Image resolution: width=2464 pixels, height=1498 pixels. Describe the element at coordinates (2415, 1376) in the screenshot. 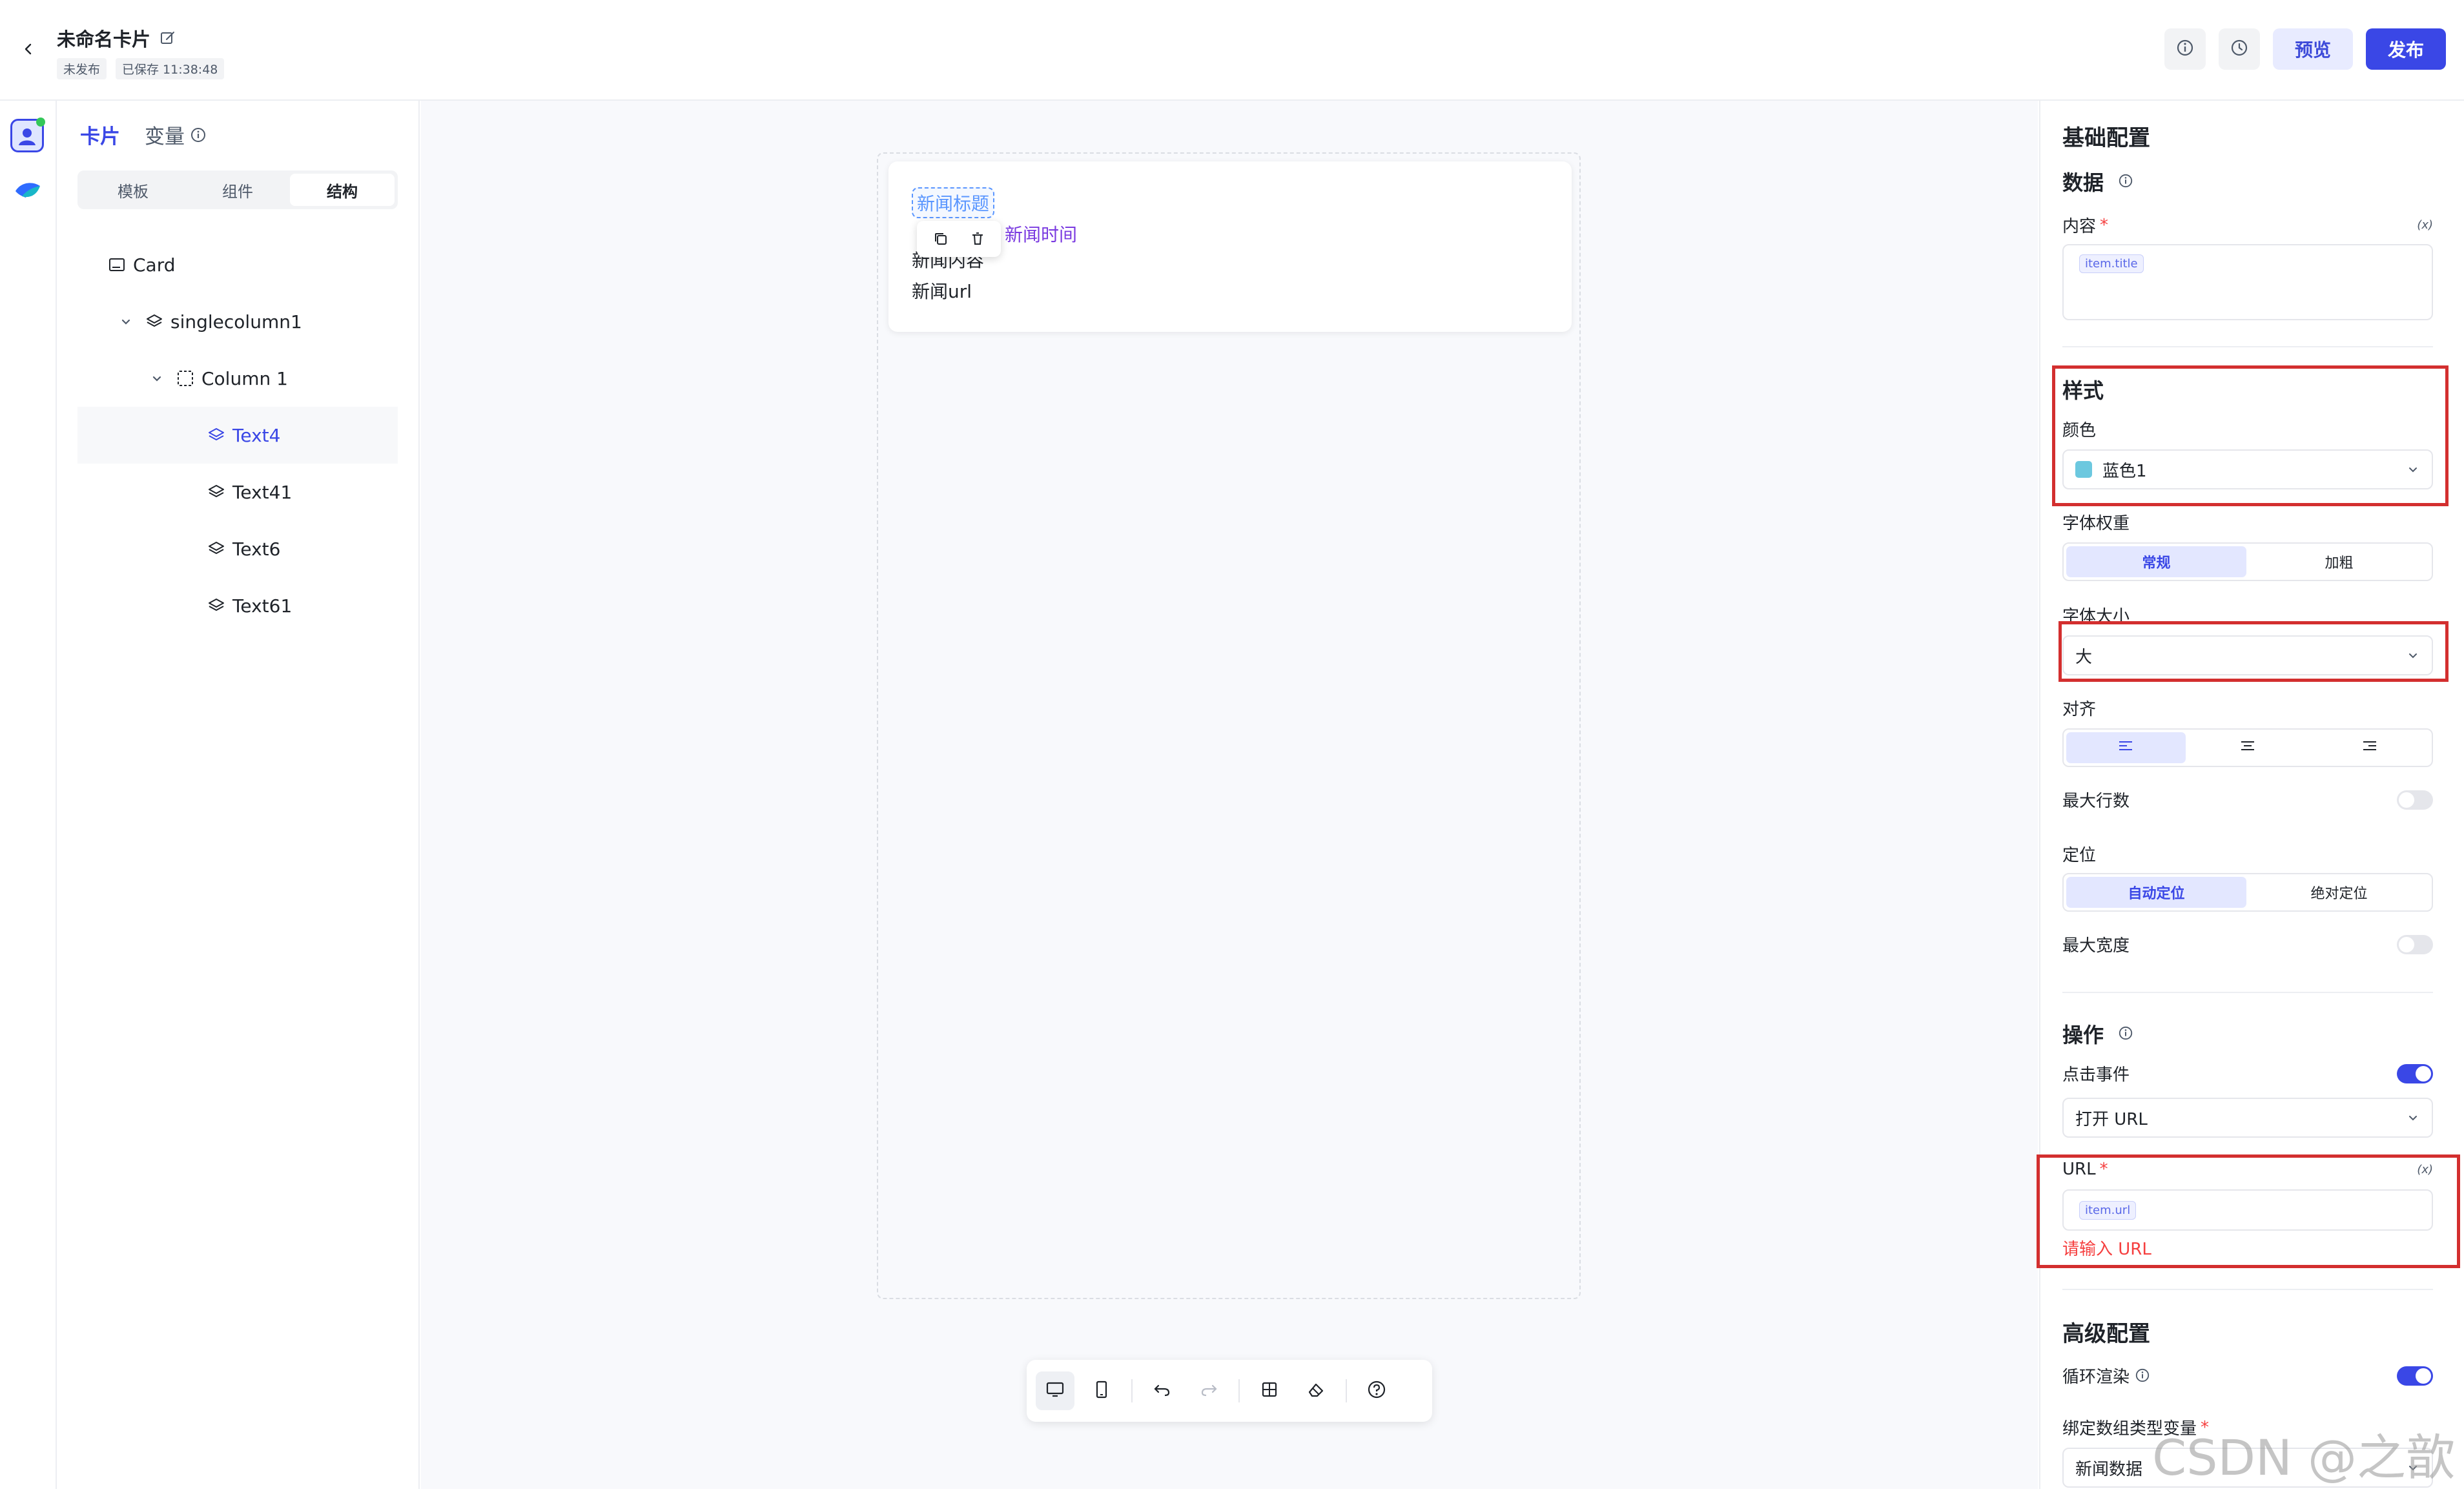

I see `loop-render-toggle` at that location.